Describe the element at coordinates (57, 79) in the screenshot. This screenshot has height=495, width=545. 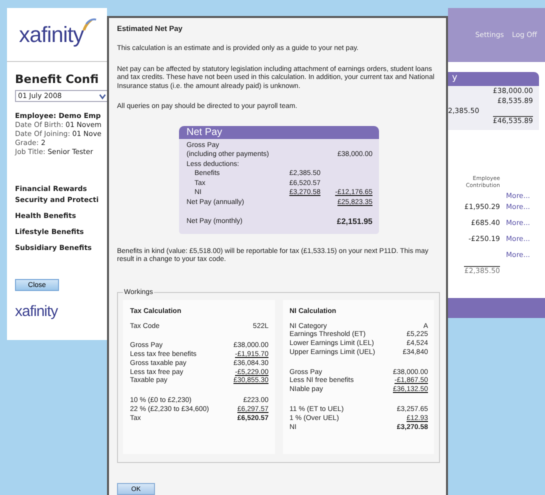
I see `page-title: Benefit Confi` at that location.